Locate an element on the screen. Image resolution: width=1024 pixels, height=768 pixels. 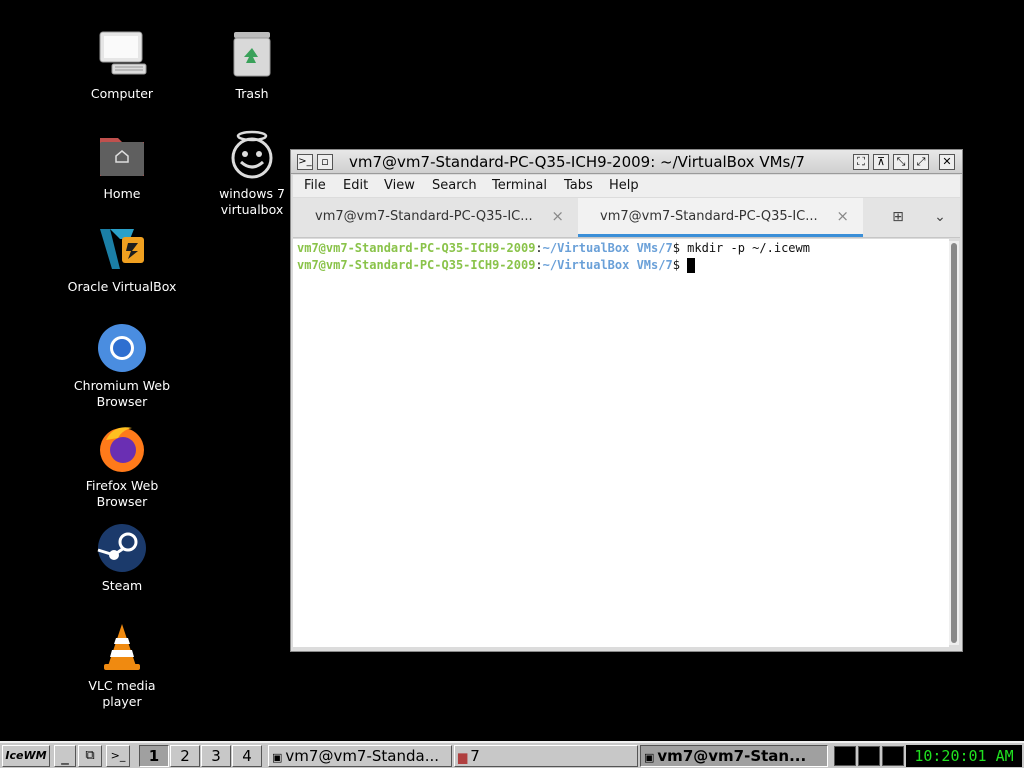
desktop-icon-home: Home is located at coordinates (122, 166).